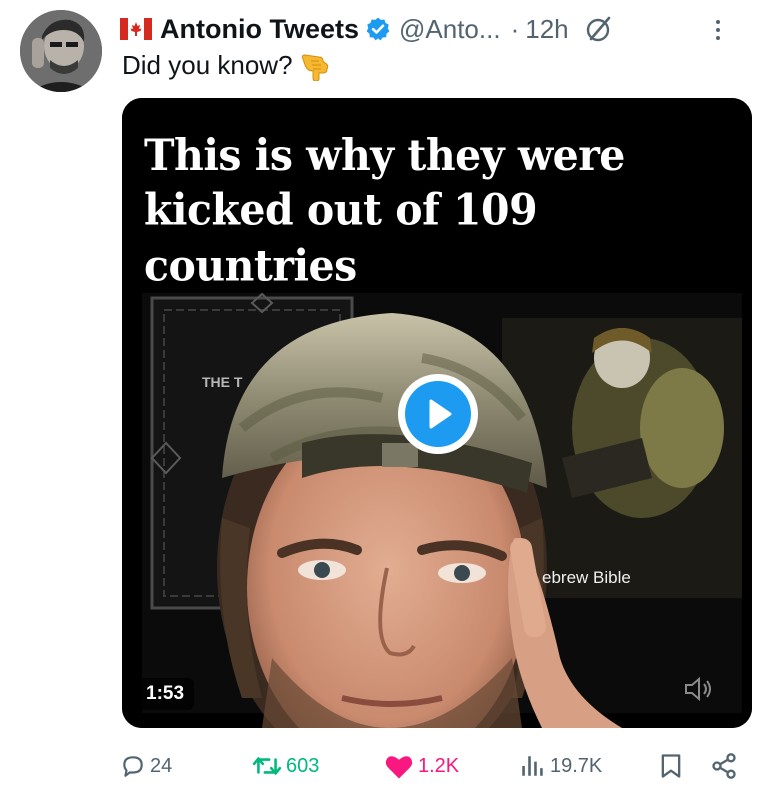 The width and height of the screenshot is (777, 800). I want to click on play-button, so click(438, 414).